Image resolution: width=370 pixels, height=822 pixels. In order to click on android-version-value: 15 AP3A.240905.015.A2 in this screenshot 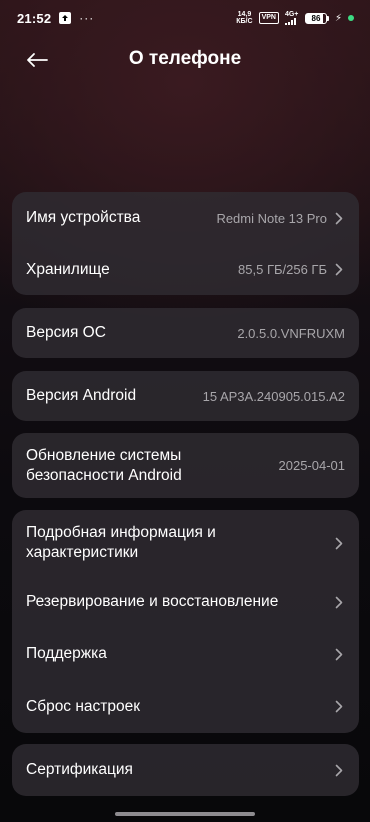, I will do `click(273, 396)`.